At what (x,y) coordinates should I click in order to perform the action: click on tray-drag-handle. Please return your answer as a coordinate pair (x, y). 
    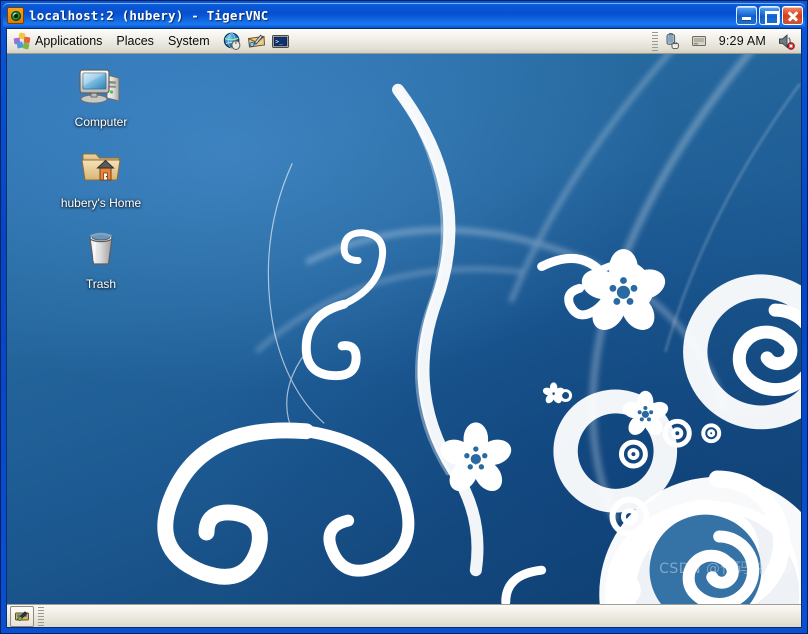
    Looking at the image, I should click on (654, 41).